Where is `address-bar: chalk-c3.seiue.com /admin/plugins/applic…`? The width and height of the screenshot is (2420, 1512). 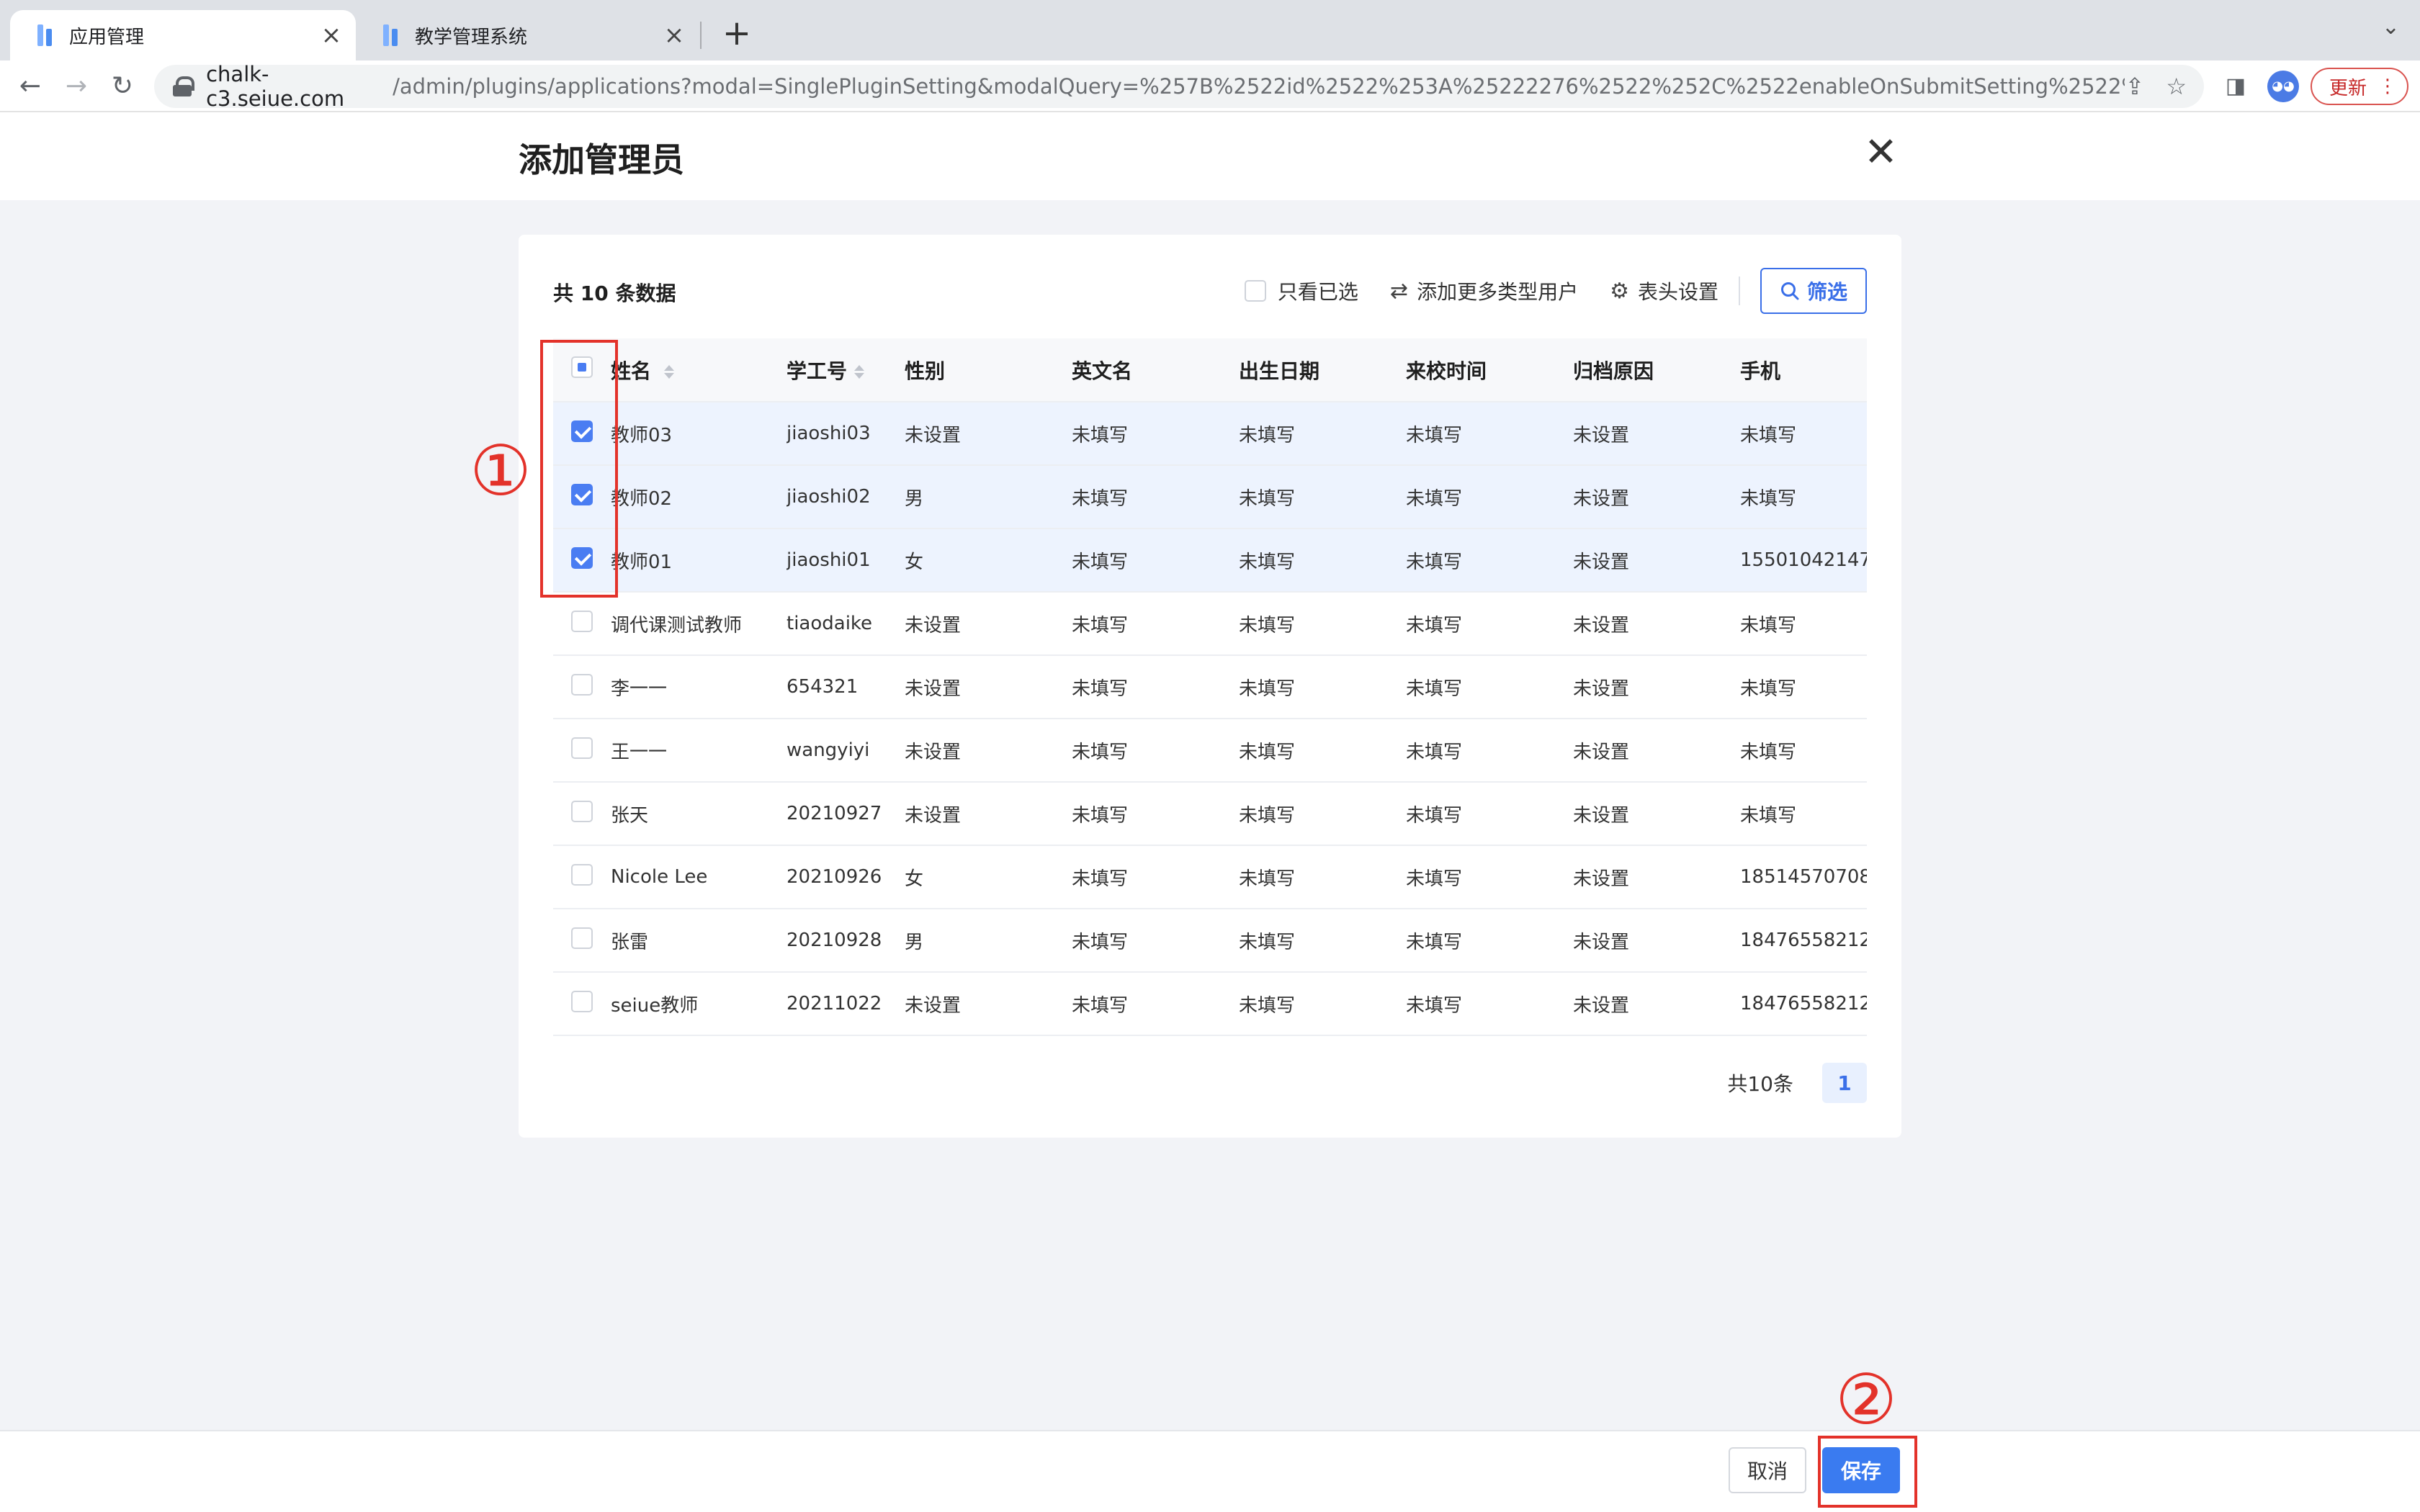 address-bar: chalk-c3.seiue.com /admin/plugins/applic… is located at coordinates (1179, 86).